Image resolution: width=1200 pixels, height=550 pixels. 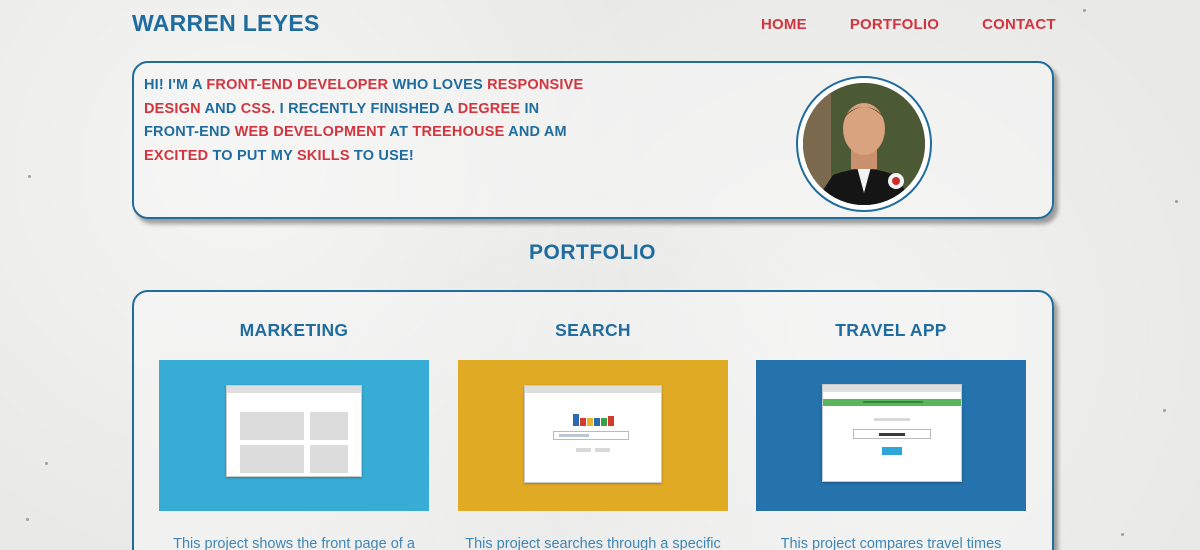 What do you see at coordinates (592, 252) in the screenshot?
I see `portfolio-heading: PORTFOLIO` at bounding box center [592, 252].